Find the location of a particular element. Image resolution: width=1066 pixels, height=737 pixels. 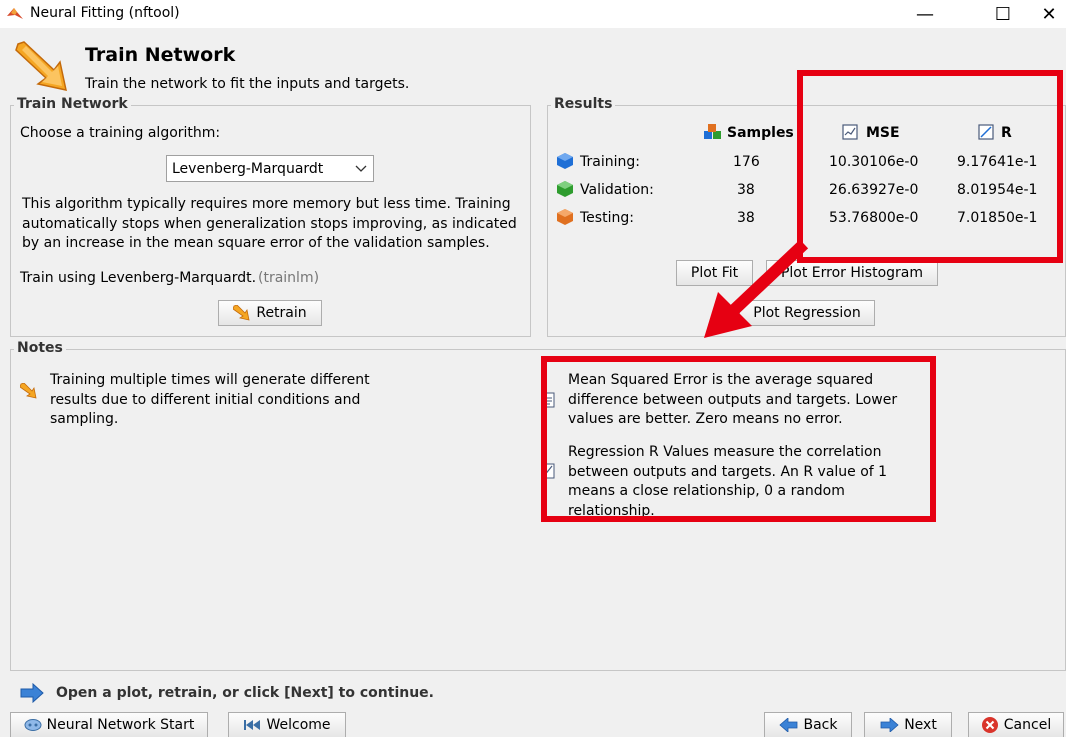

matlab-logo-icon is located at coordinates (15, 13).